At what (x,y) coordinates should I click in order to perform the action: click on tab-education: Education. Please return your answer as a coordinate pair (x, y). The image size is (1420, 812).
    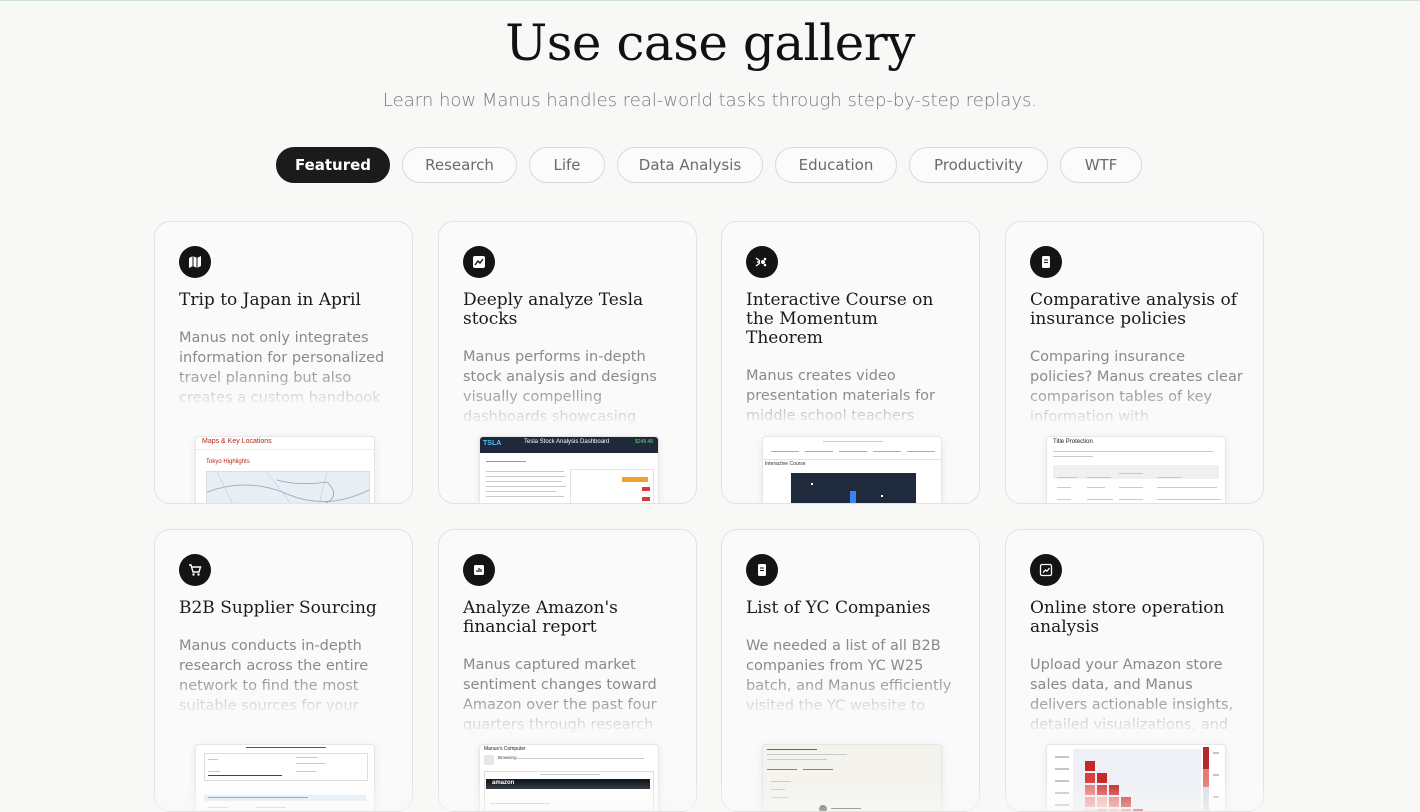
    Looking at the image, I should click on (836, 165).